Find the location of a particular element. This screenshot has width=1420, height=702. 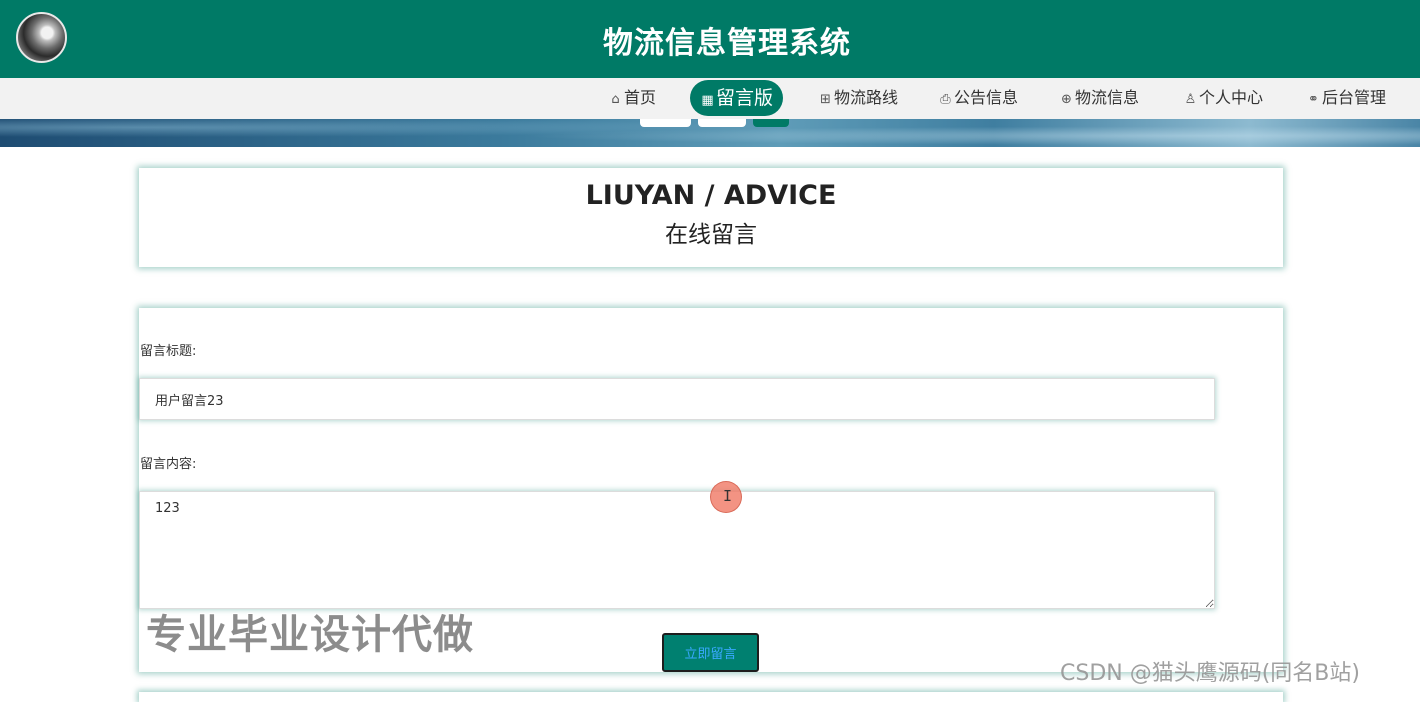

nav-item-admin: ⚭ 后台管理 is located at coordinates (1346, 98).